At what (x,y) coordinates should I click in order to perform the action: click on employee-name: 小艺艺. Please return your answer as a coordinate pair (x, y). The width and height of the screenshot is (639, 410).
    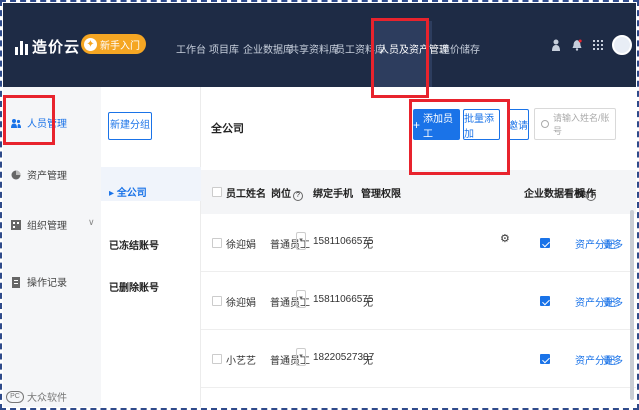
    Looking at the image, I should click on (241, 361).